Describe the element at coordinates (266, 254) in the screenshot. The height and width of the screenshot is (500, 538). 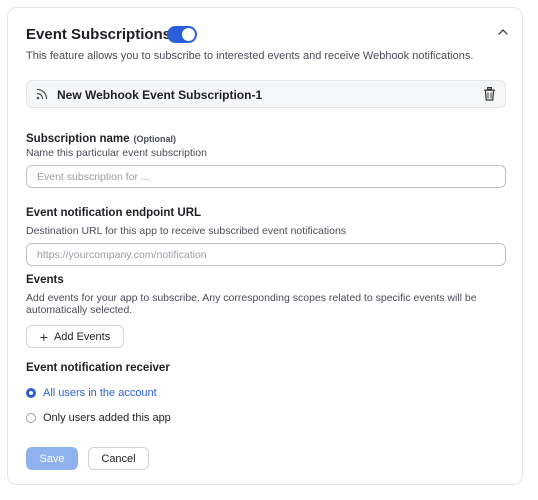
I see `endpoint-url-input` at that location.